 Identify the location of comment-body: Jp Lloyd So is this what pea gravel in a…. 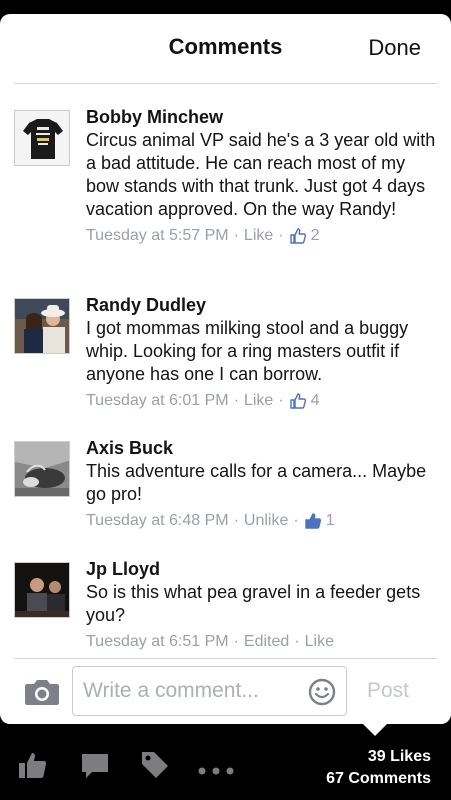
(261, 605).